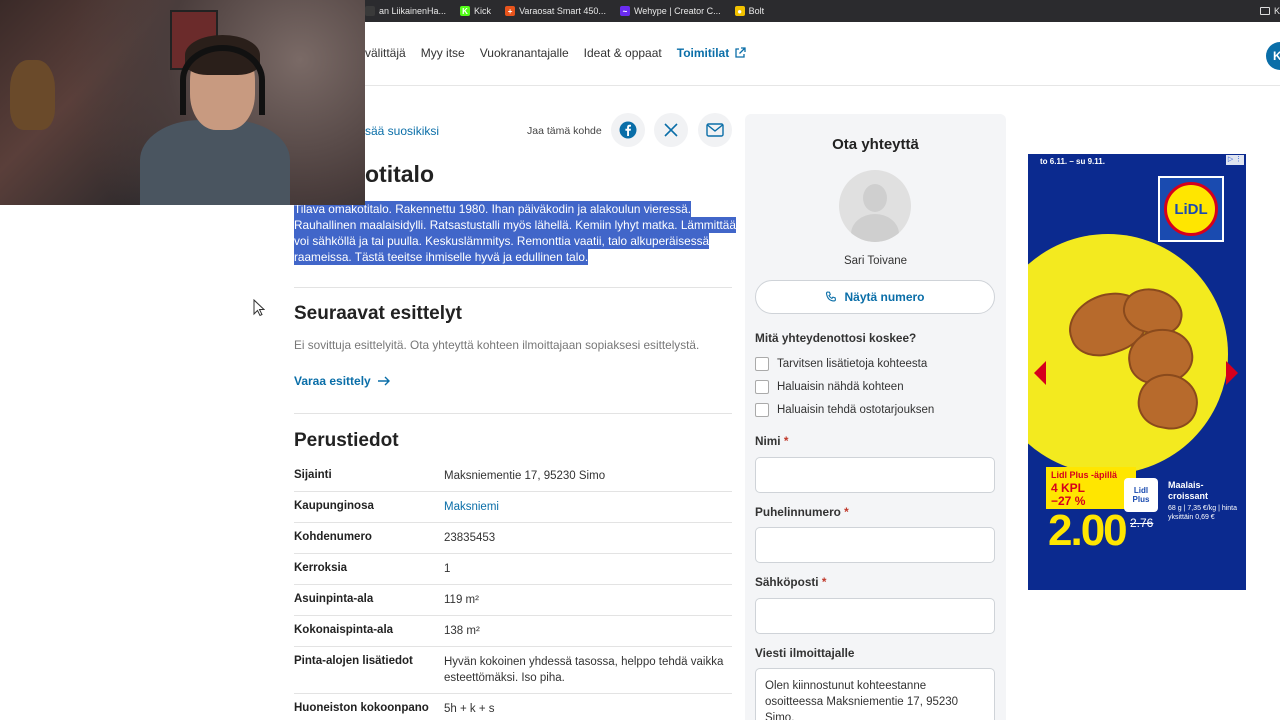  Describe the element at coordinates (791, 582) in the screenshot. I see `email-label: Sähköposti *` at that location.